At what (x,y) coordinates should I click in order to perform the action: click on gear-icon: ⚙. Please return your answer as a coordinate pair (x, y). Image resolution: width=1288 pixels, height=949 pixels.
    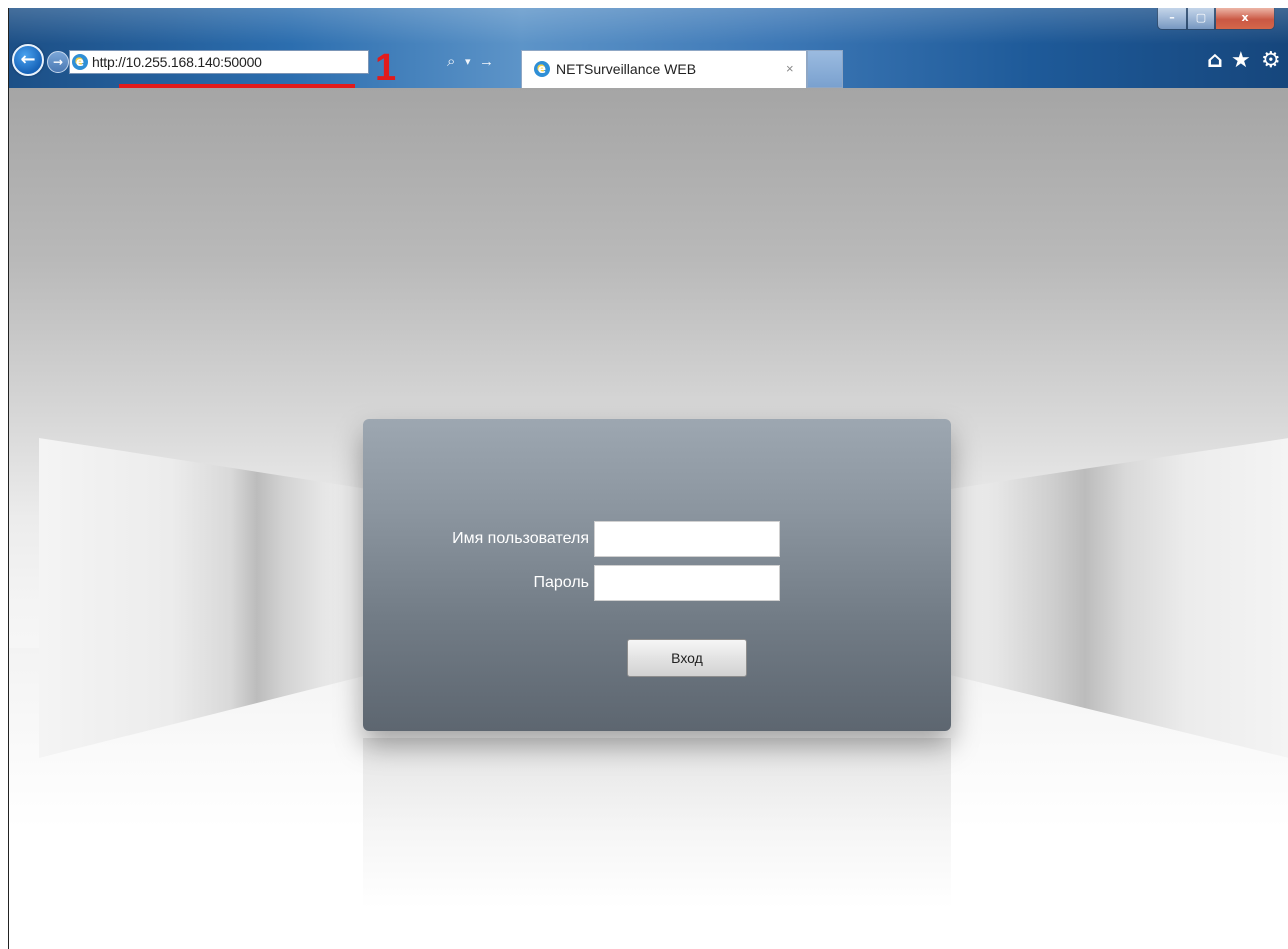
    Looking at the image, I should click on (1271, 61).